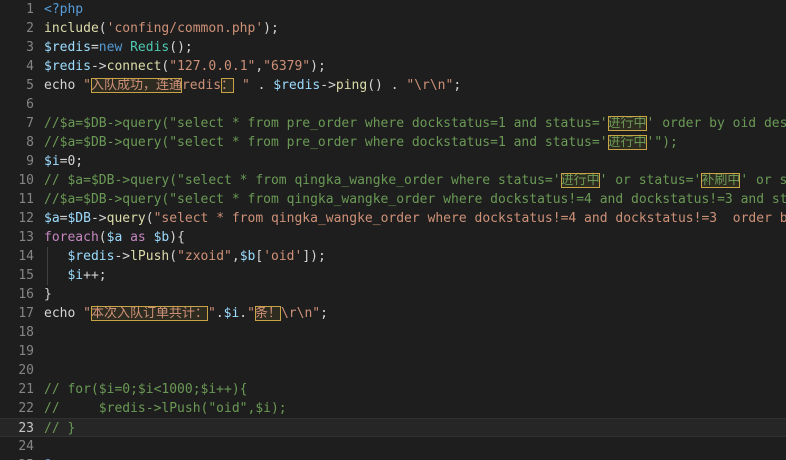 This screenshot has height=460, width=786. Describe the element at coordinates (71, 161) in the screenshot. I see `code-token: =0;` at that location.